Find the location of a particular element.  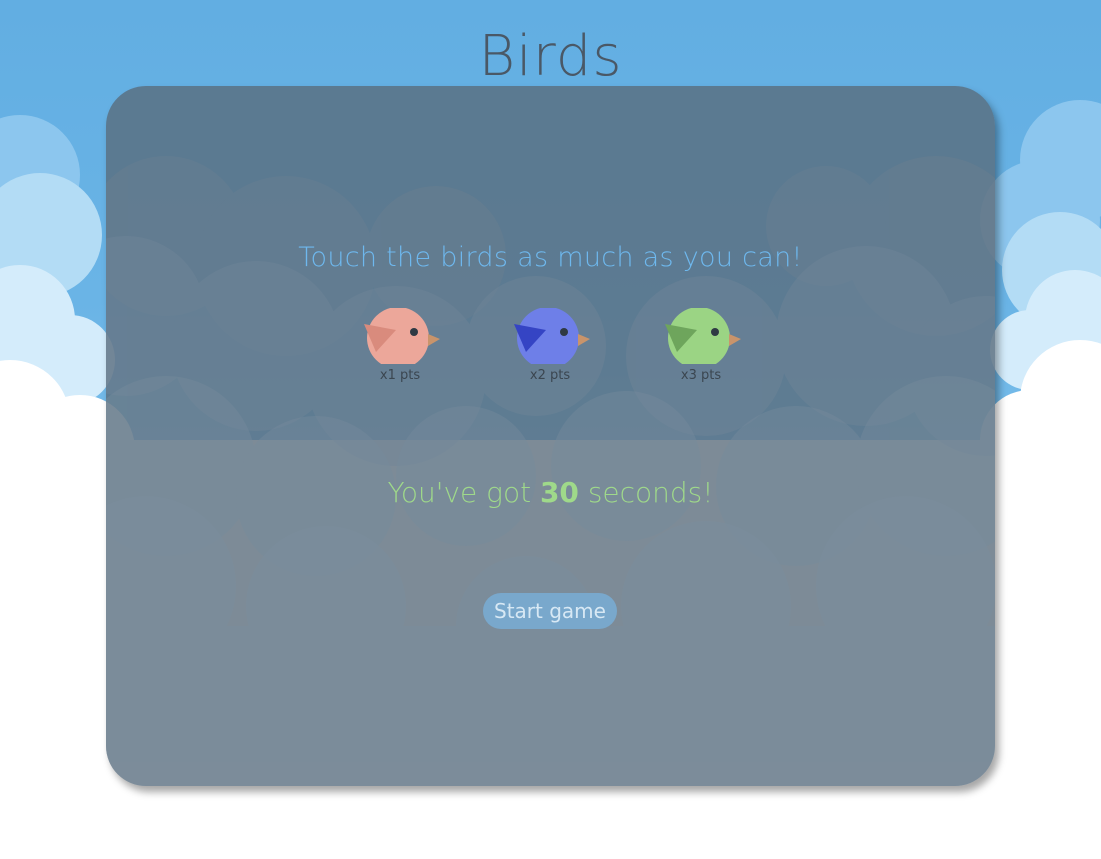

bird-legend: x1 pts x2 pts x3 pts is located at coordinates (550, 353).